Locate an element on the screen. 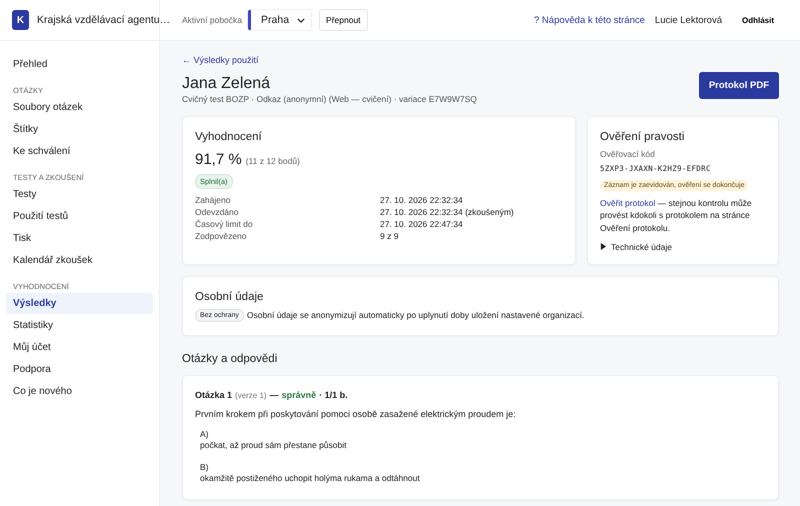  detail-label: Časový limit do is located at coordinates (224, 224).